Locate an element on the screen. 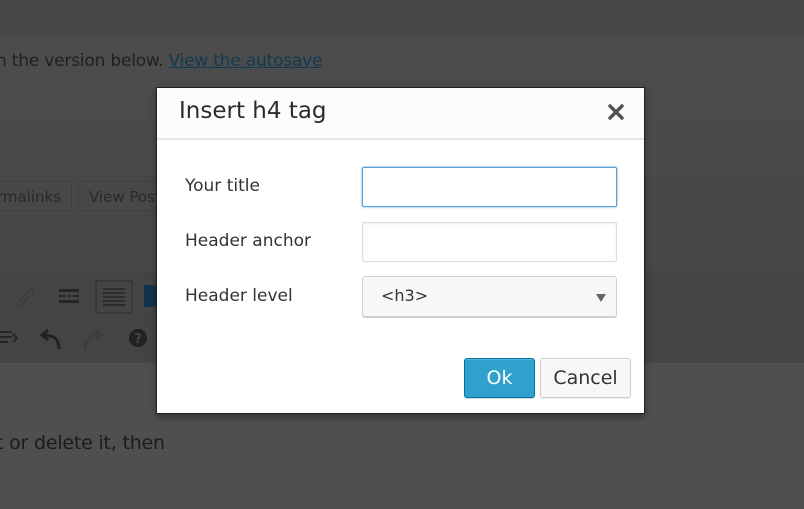 The width and height of the screenshot is (804, 509). dialog-title: Insert h4 tag is located at coordinates (253, 111).